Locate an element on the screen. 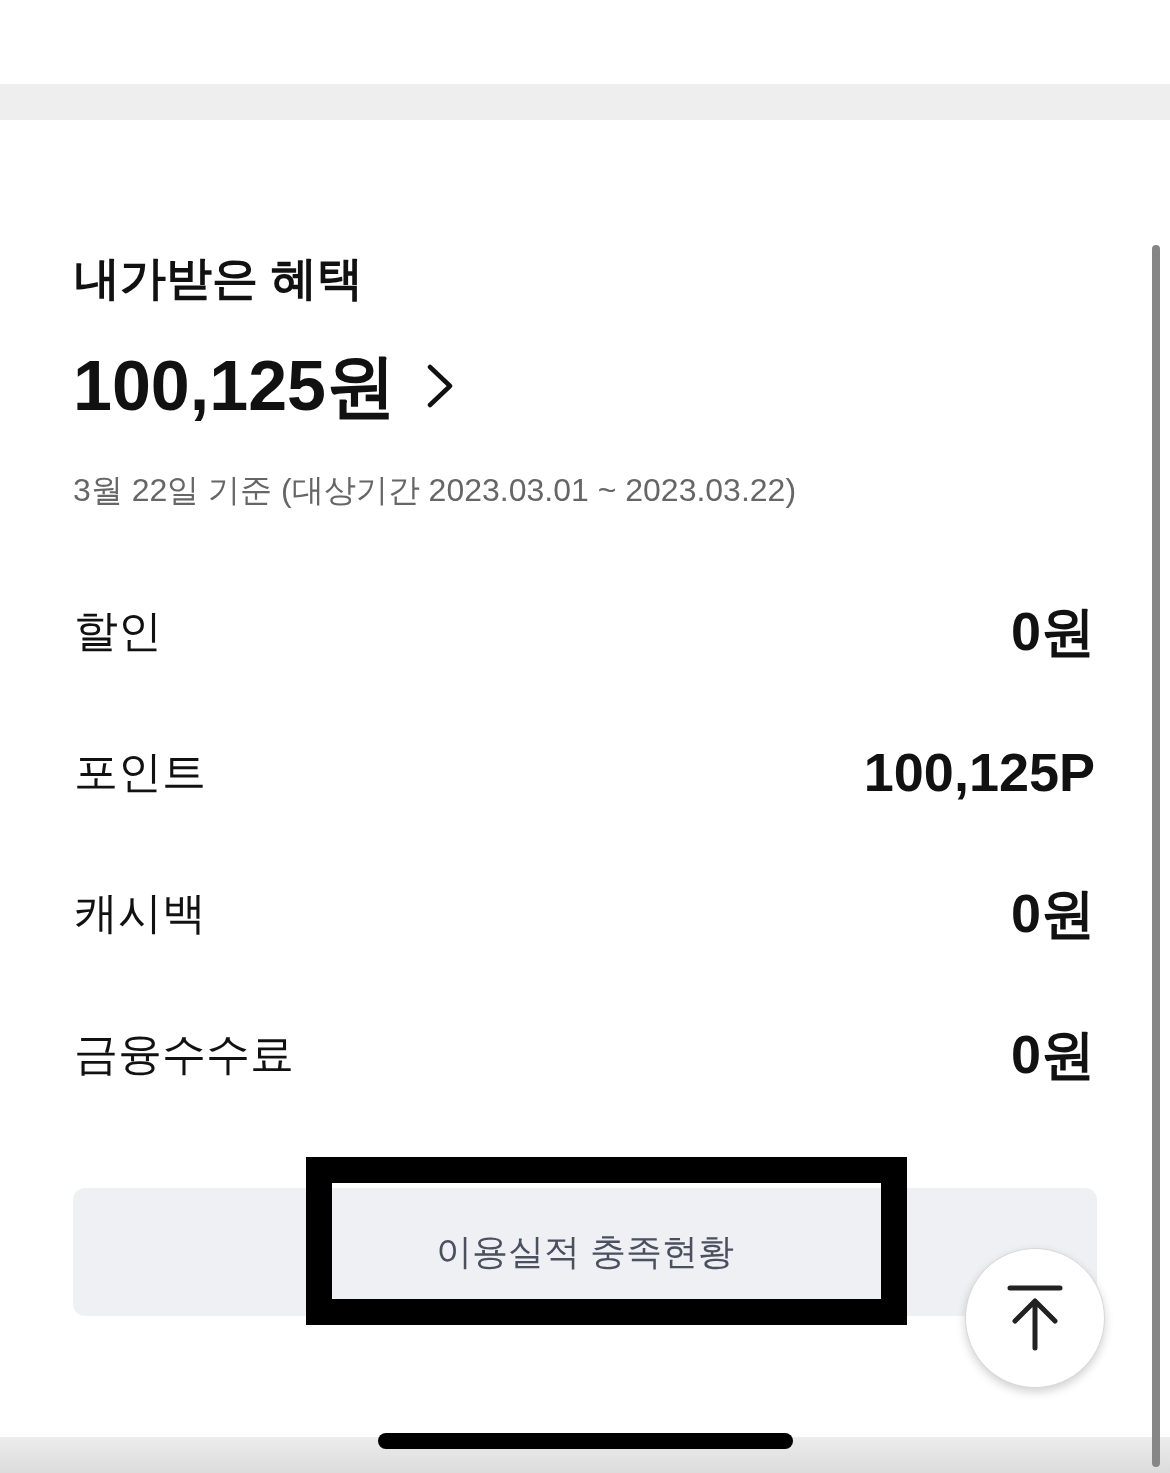 The image size is (1170, 1473). scrollbar is located at coordinates (1156, 856).